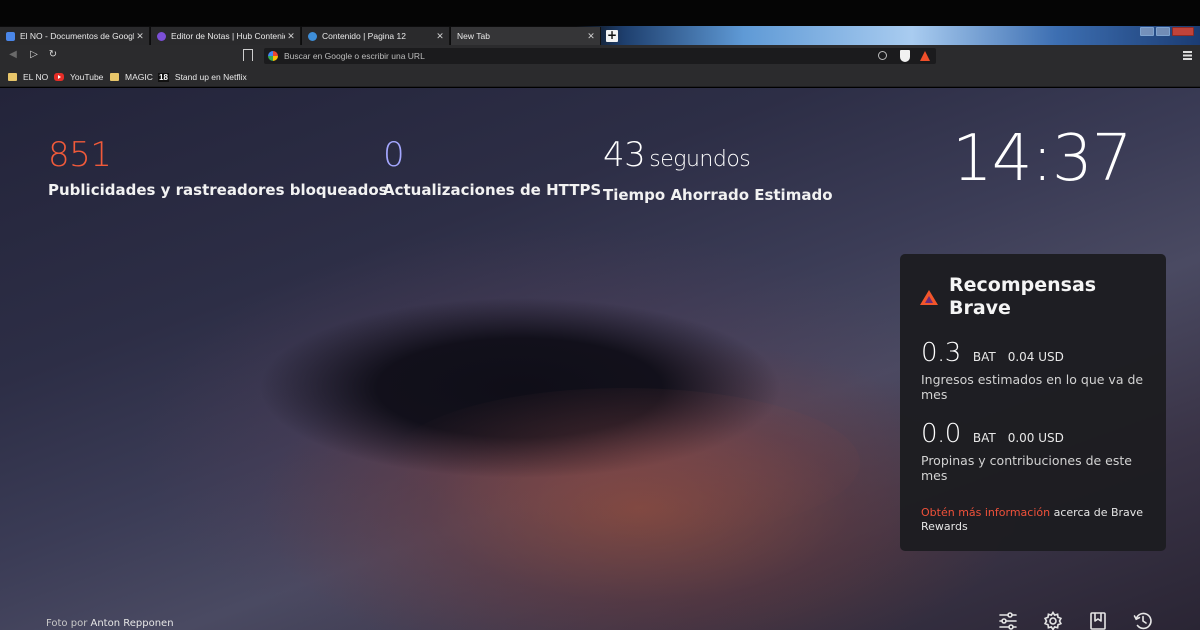 This screenshot has width=1200, height=630. I want to click on earnings-label: Ingresos estimados en lo que va de mes, so click(1032, 387).